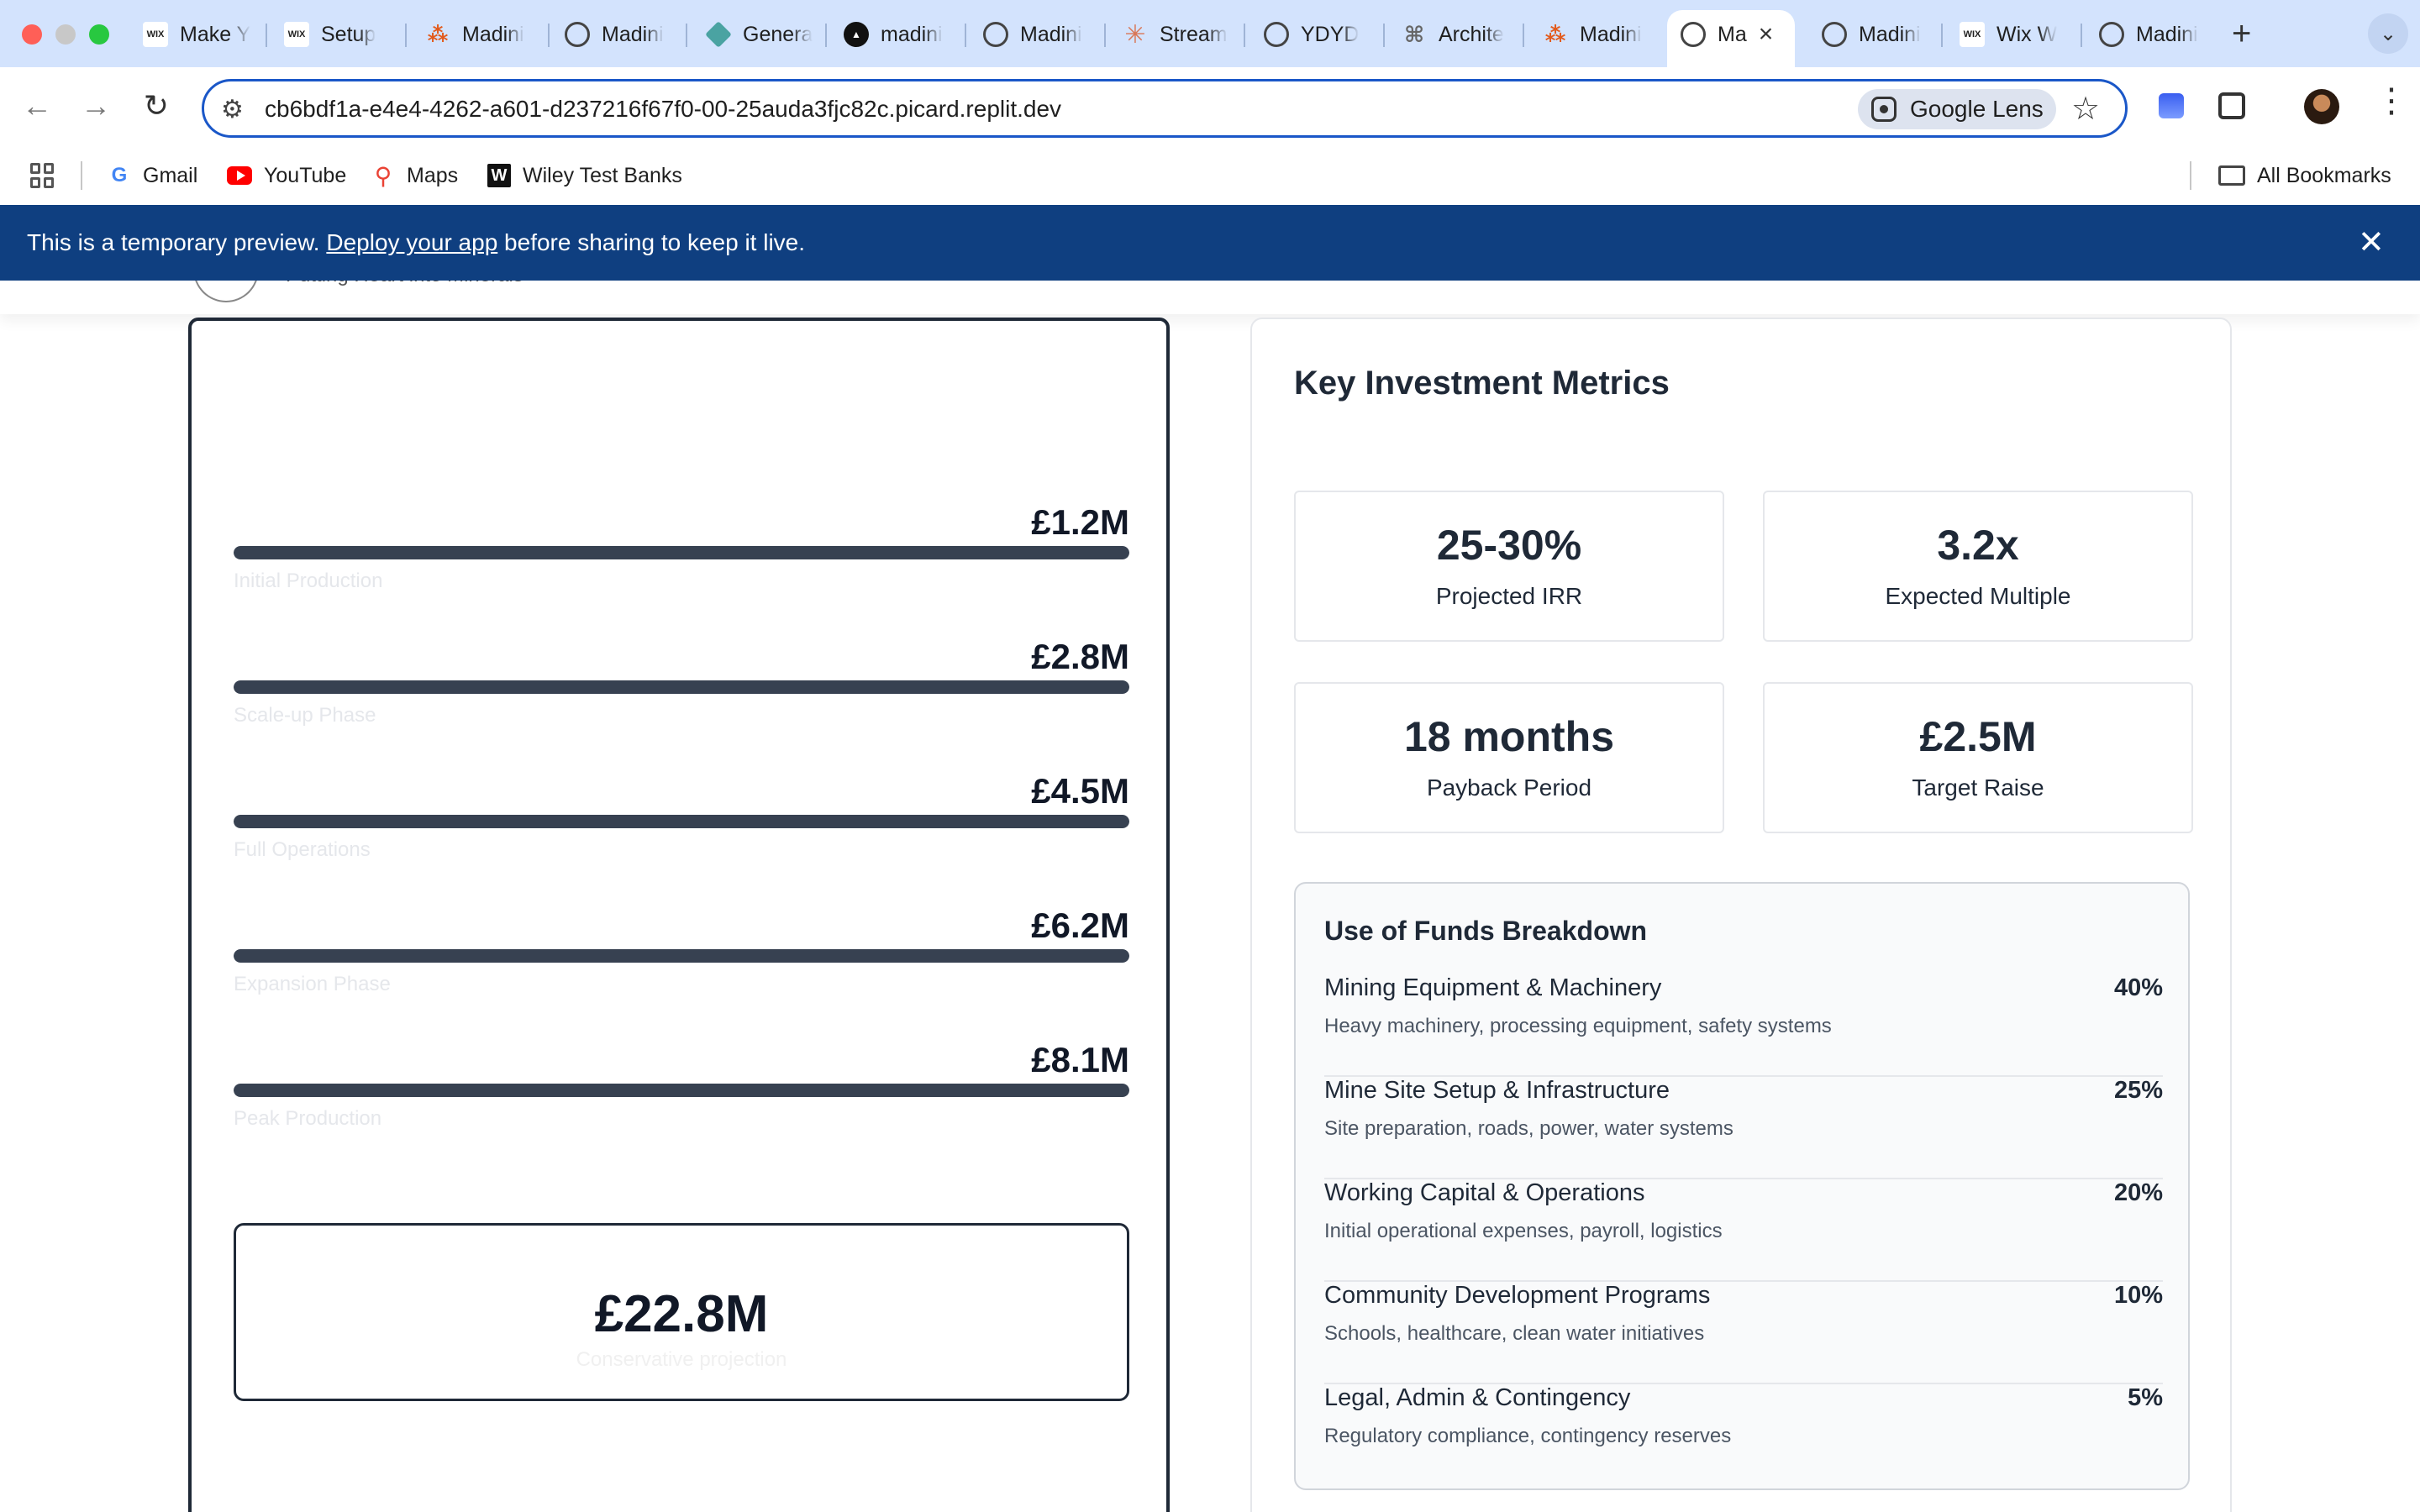  I want to click on metric-tile: £2.5M Target Raise, so click(1978, 757).